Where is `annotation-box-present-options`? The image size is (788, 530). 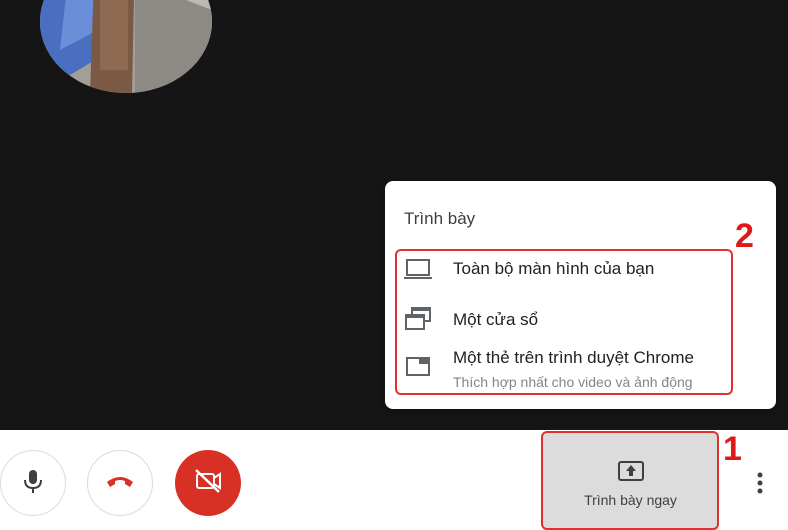 annotation-box-present-options is located at coordinates (564, 322).